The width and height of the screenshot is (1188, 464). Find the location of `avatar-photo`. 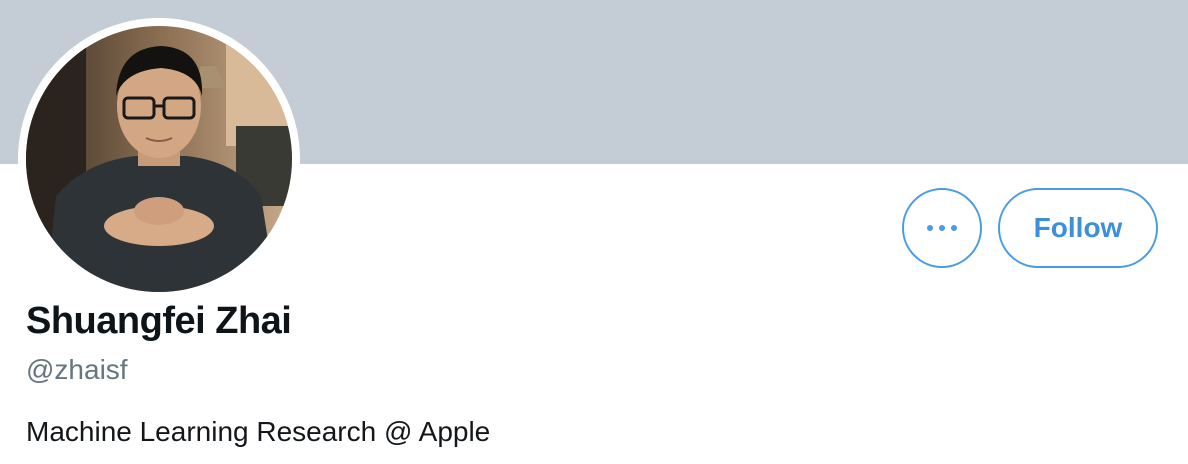

avatar-photo is located at coordinates (159, 159).